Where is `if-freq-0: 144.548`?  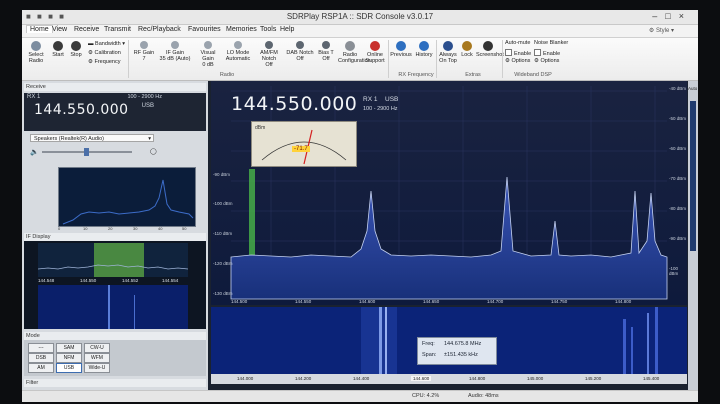 if-freq-0: 144.548 is located at coordinates (46, 280).